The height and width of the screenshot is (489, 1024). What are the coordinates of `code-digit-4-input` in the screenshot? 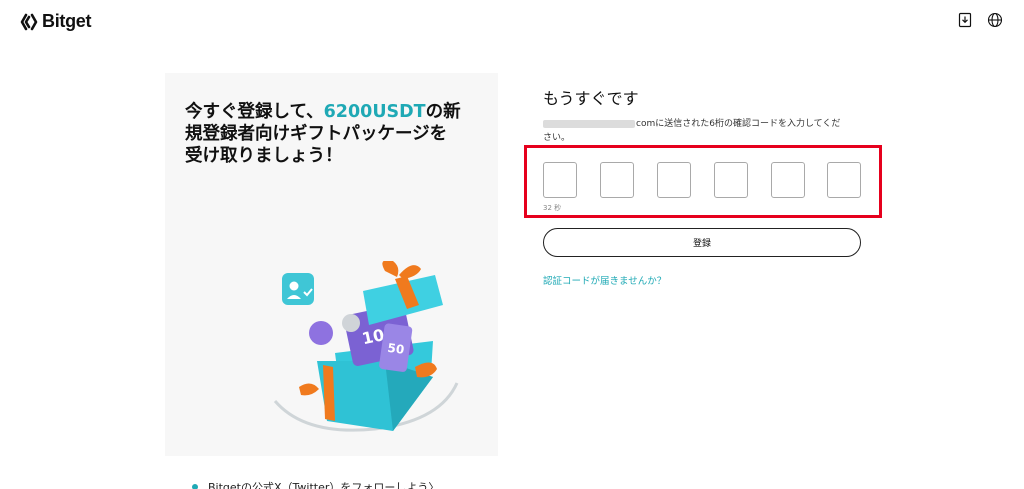 It's located at (731, 180).